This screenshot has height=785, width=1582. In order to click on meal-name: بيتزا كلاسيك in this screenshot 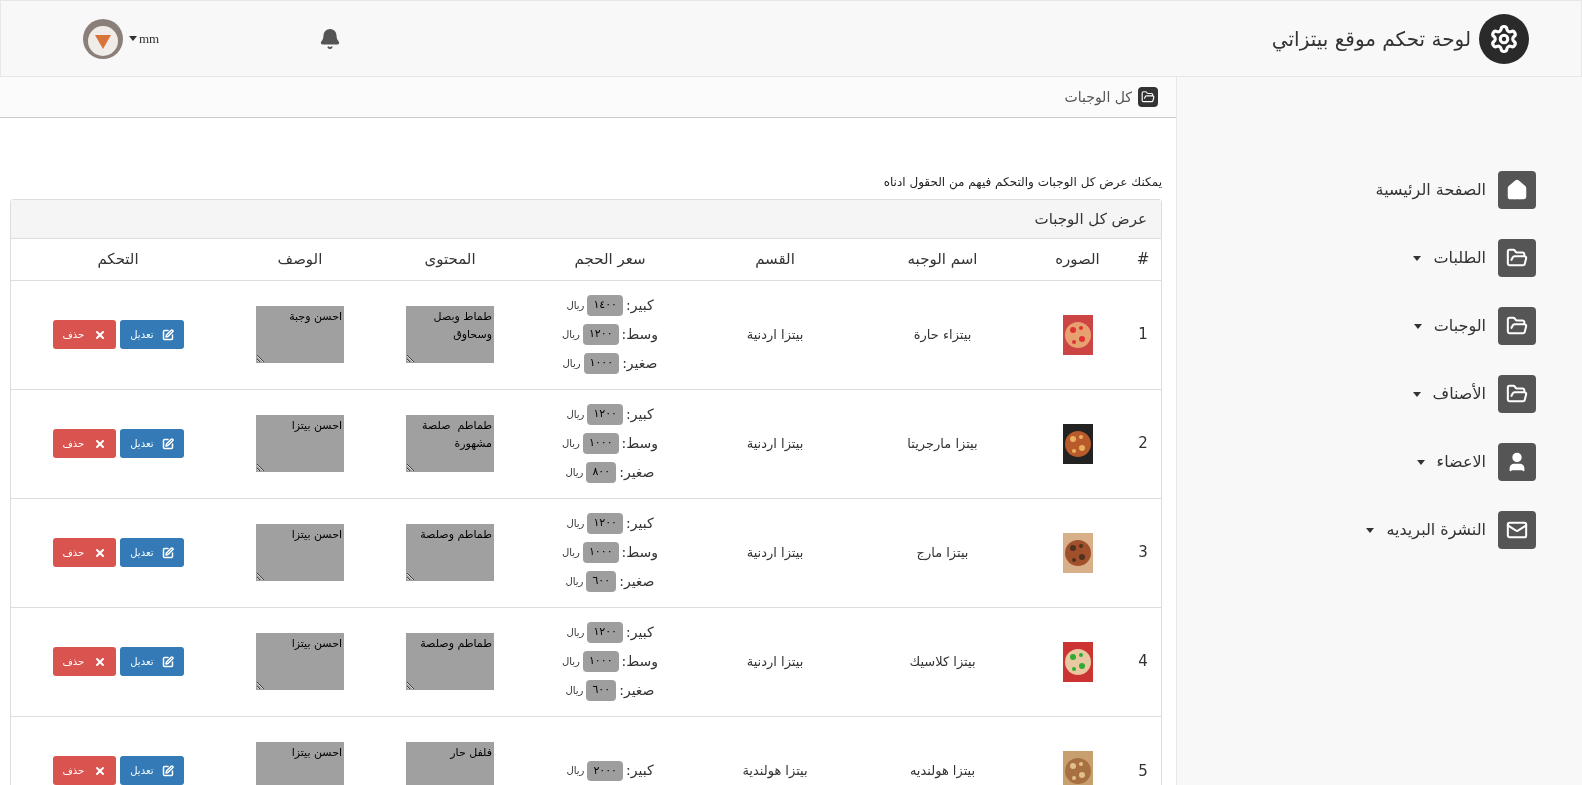, I will do `click(942, 661)`.